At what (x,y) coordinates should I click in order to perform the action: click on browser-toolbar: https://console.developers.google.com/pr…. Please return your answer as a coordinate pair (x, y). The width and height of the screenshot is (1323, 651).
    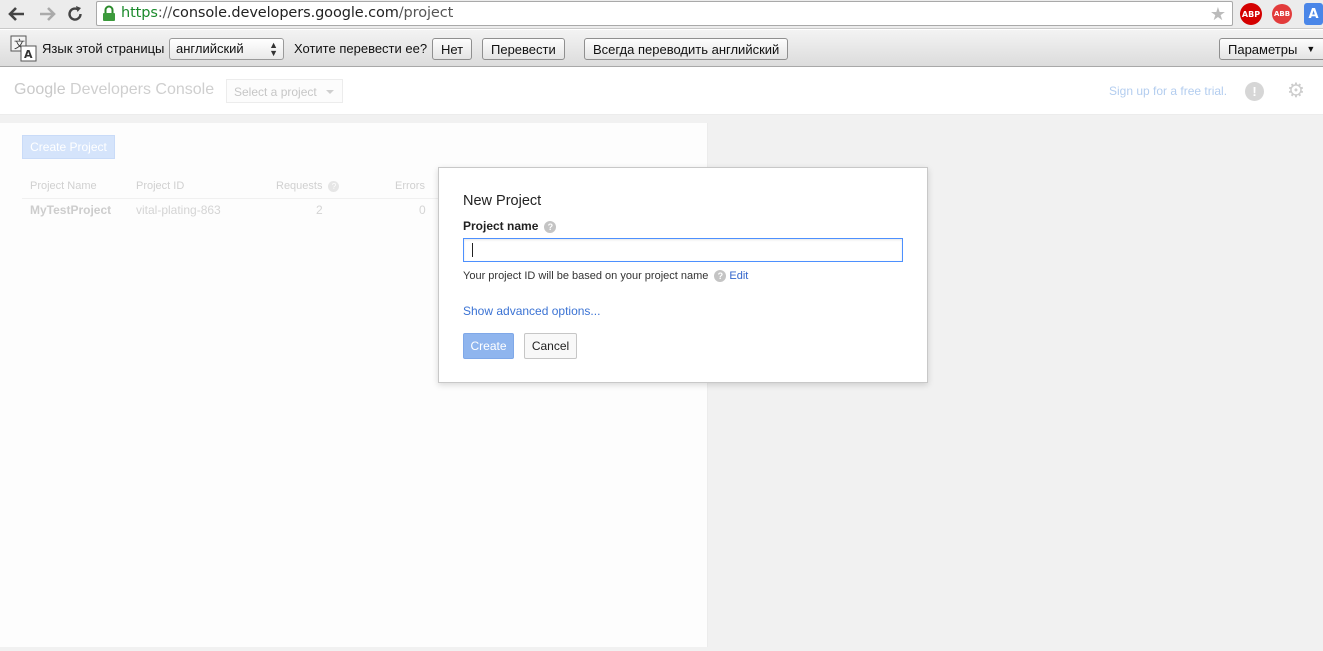
    Looking at the image, I should click on (661, 14).